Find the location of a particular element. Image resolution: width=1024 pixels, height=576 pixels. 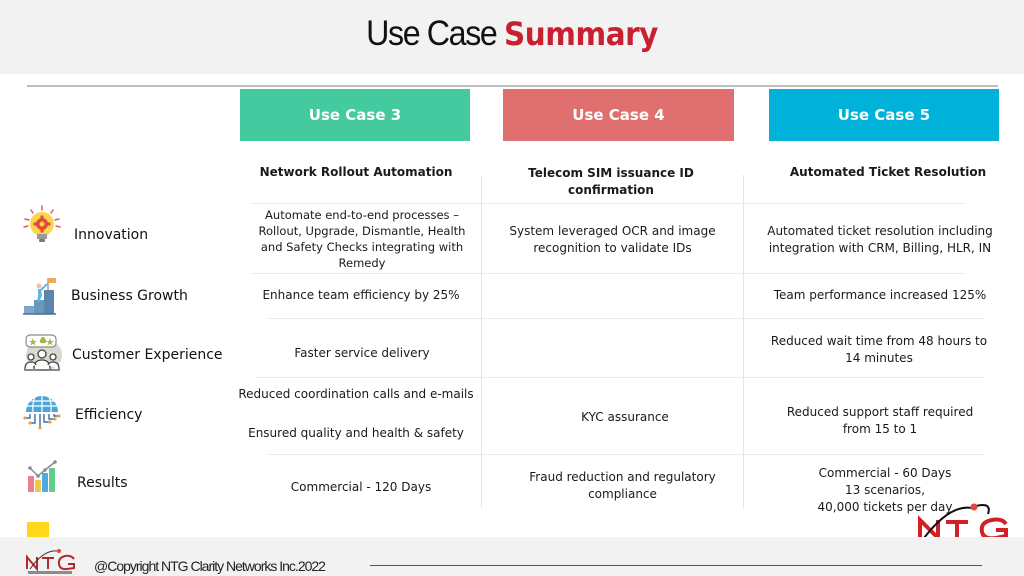

use-case-3-title: Network Rollout Automation is located at coordinates (356, 172).